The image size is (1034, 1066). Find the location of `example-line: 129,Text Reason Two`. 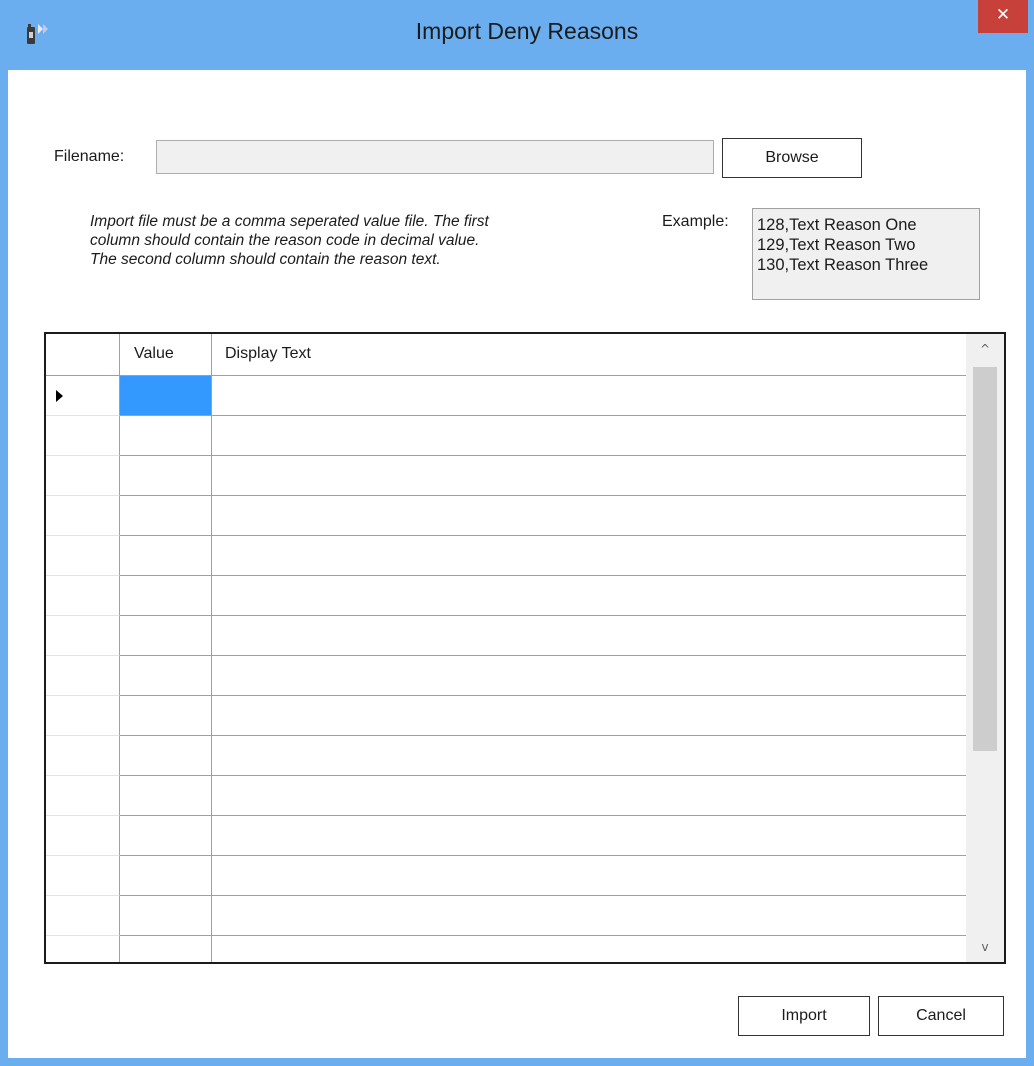

example-line: 129,Text Reason Two is located at coordinates (836, 245).